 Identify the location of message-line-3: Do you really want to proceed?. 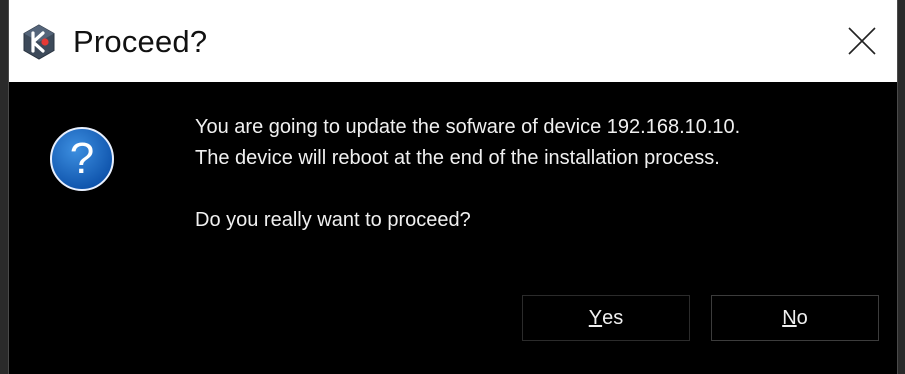
(333, 220).